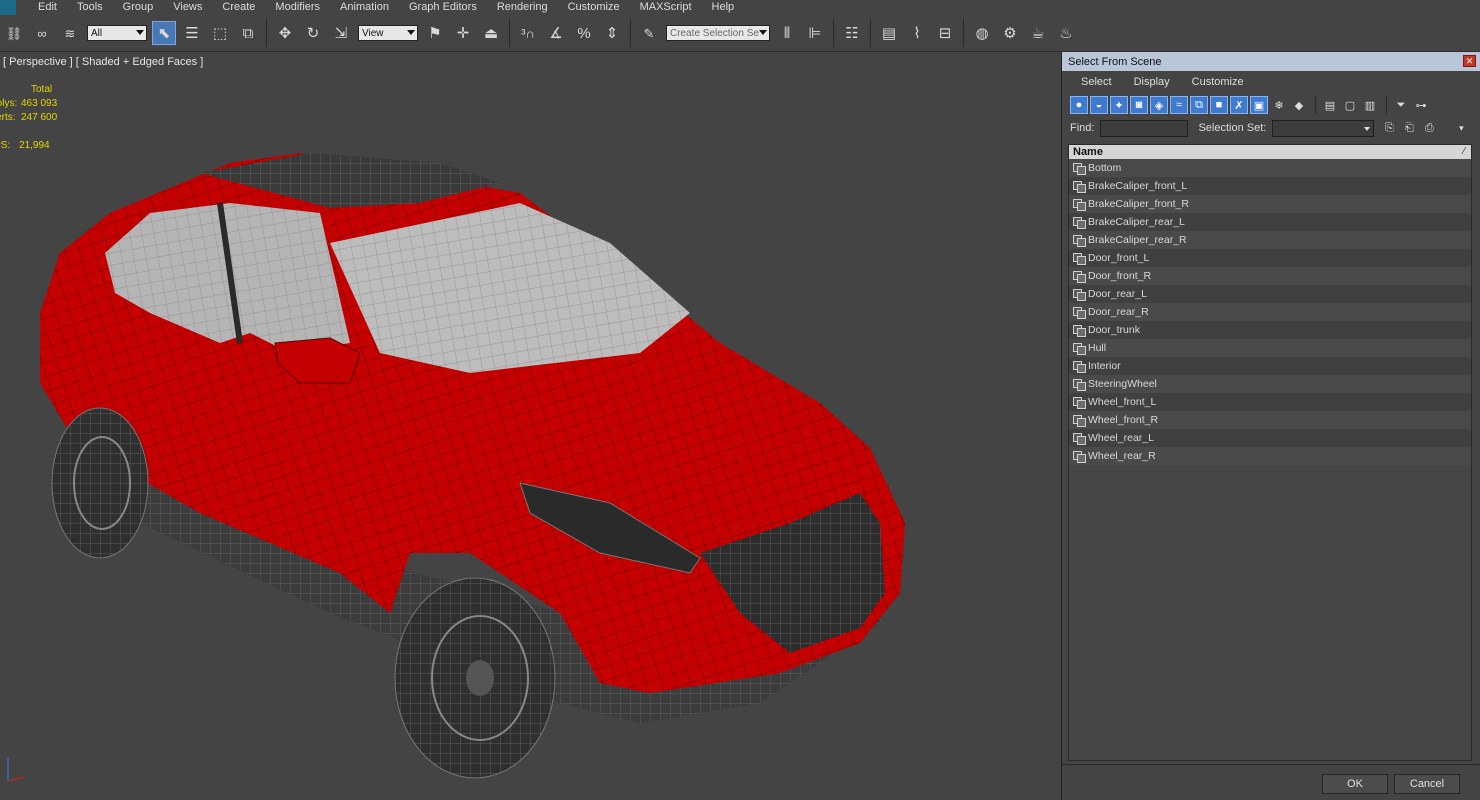 This screenshot has width=1480, height=800. Describe the element at coordinates (594, 7) in the screenshot. I see `menu-customize: Customize` at that location.